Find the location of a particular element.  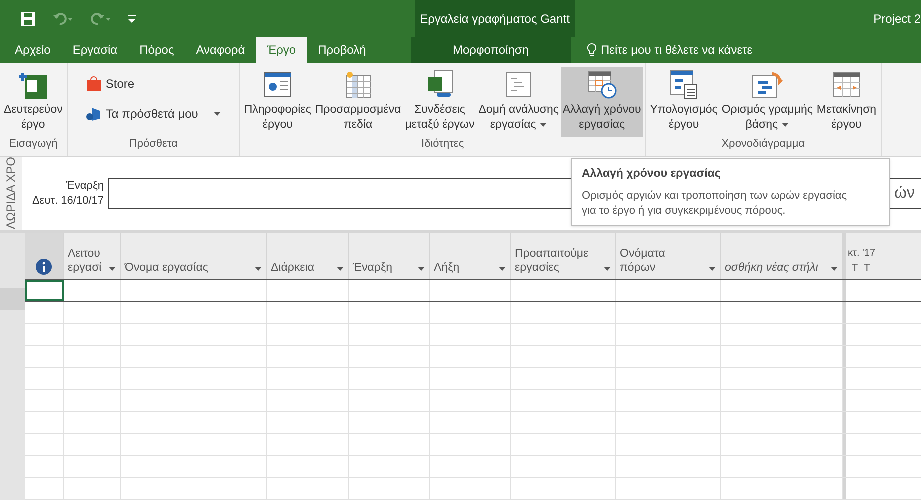

column-header: Προαπαιτούμε εργασίες is located at coordinates (563, 256).